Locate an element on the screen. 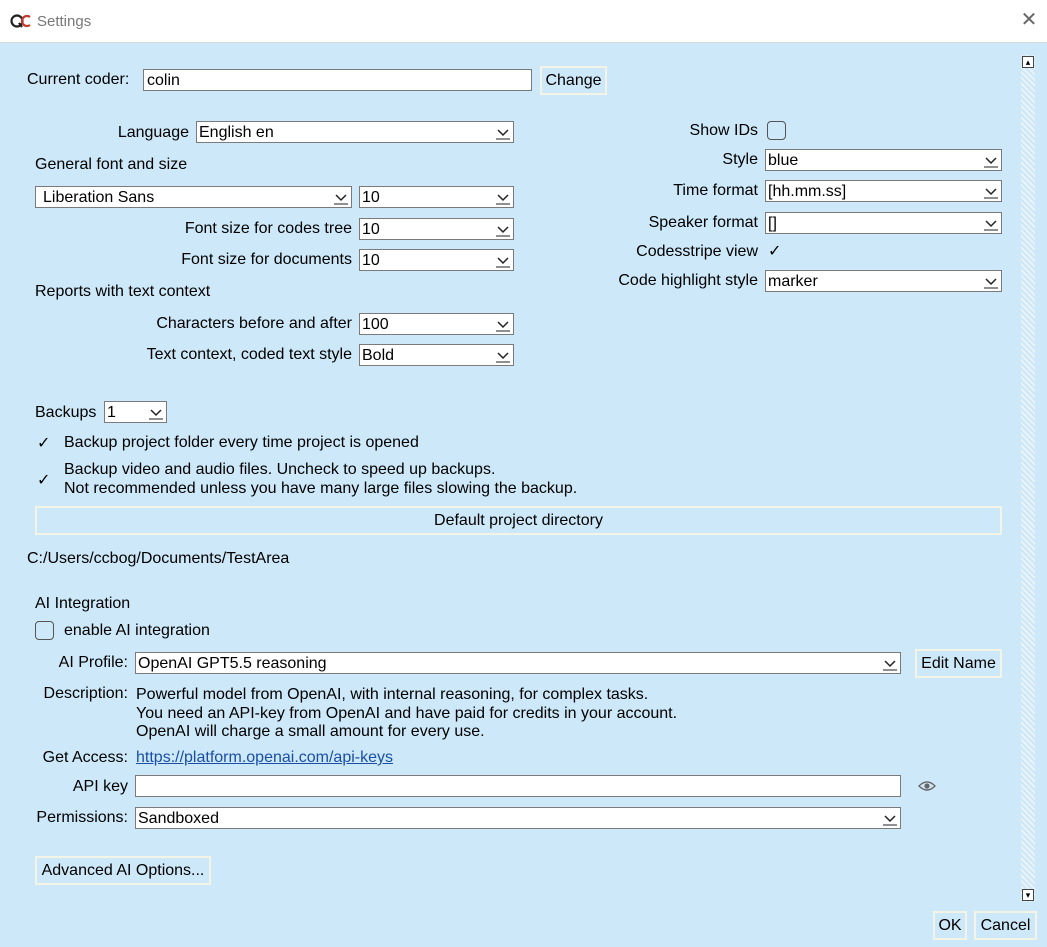 The height and width of the screenshot is (947, 1047). edit-name-button: Edit Name is located at coordinates (958, 663).